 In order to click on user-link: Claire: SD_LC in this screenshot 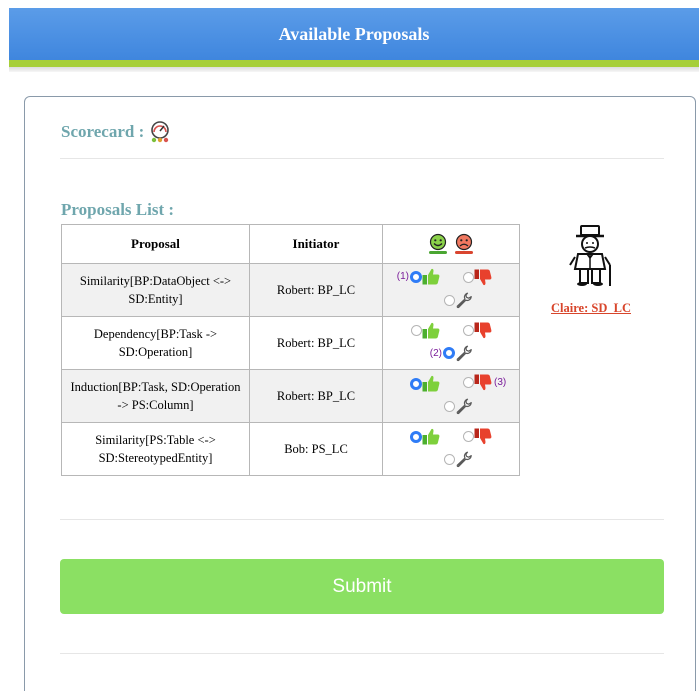, I will do `click(591, 308)`.